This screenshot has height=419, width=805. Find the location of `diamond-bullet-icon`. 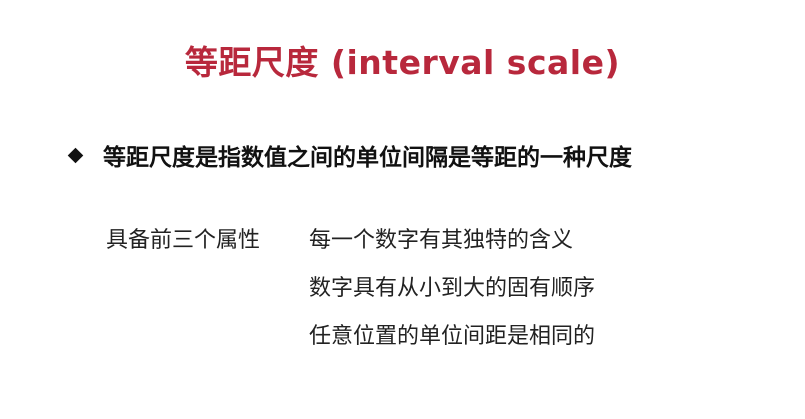

diamond-bullet-icon is located at coordinates (75, 155).